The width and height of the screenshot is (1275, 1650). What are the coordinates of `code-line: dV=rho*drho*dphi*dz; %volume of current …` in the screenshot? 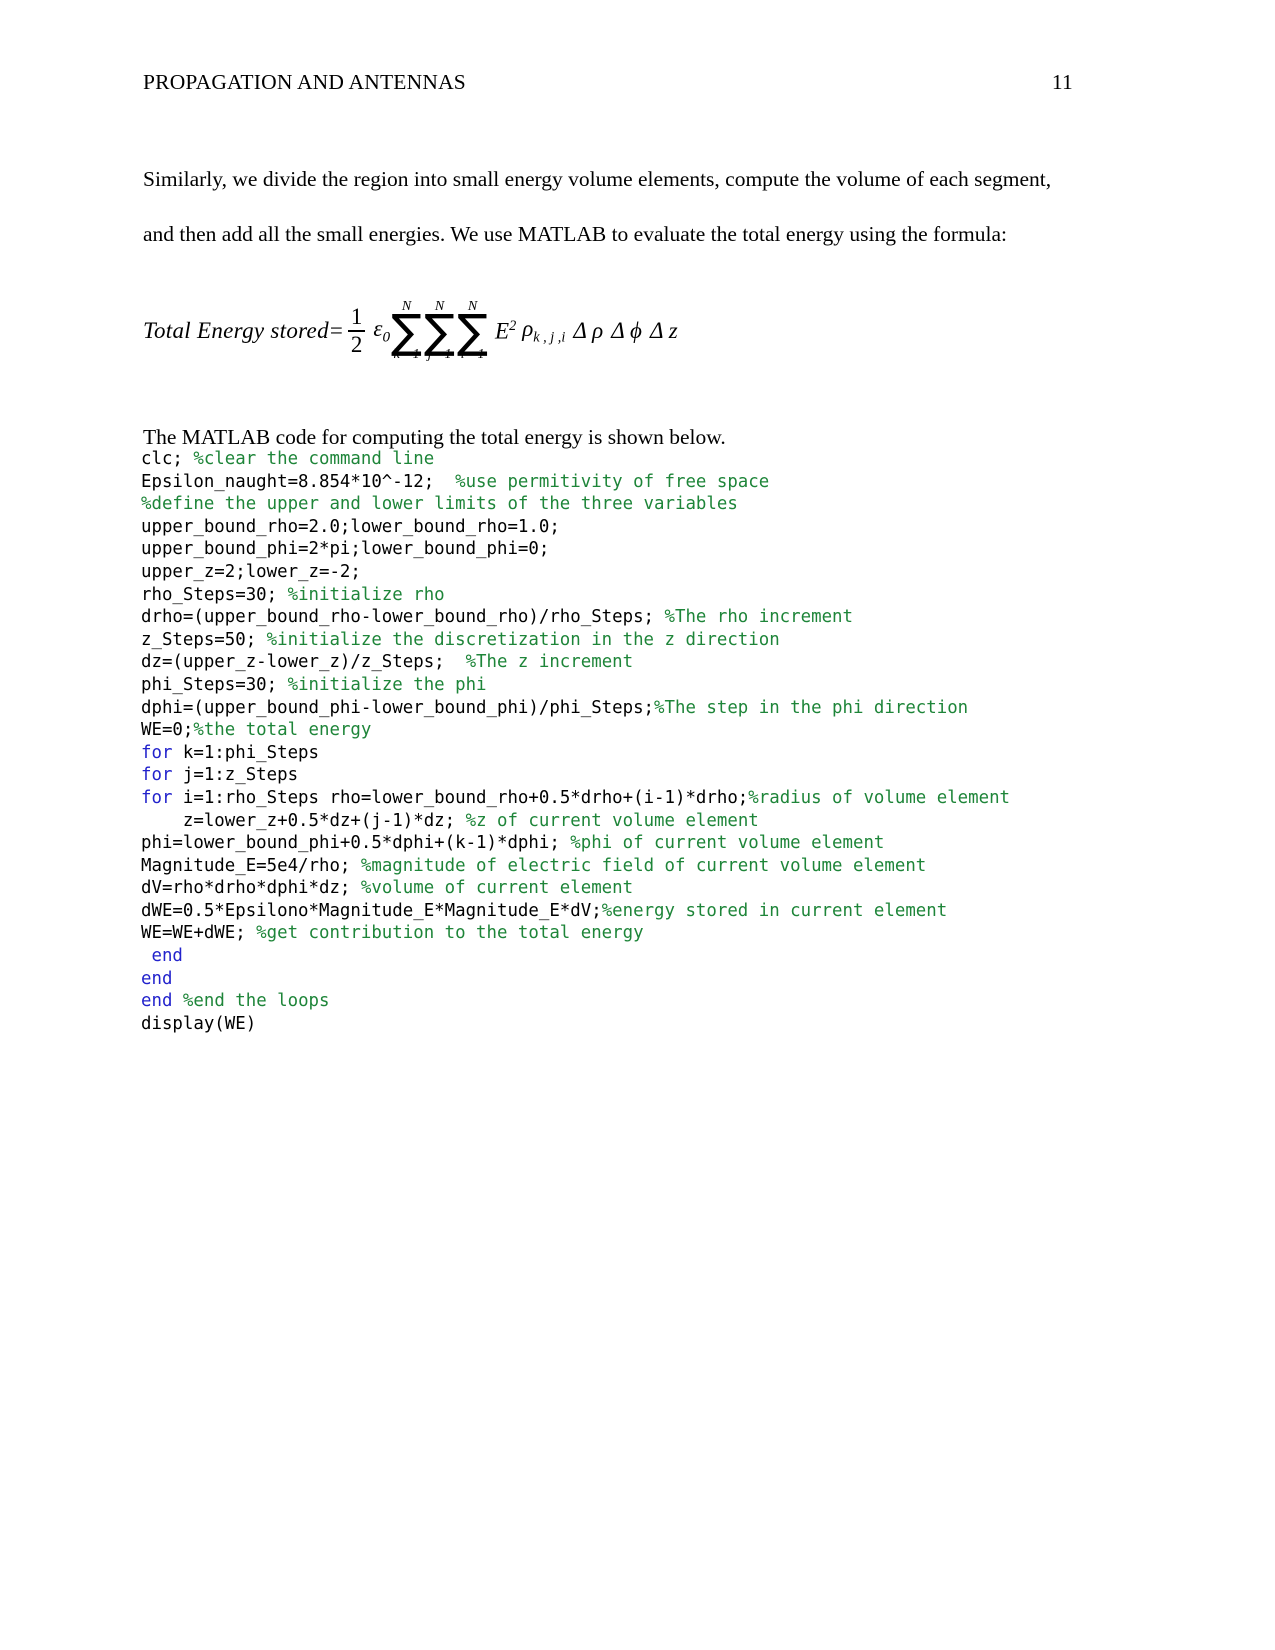 It's located at (621, 888).